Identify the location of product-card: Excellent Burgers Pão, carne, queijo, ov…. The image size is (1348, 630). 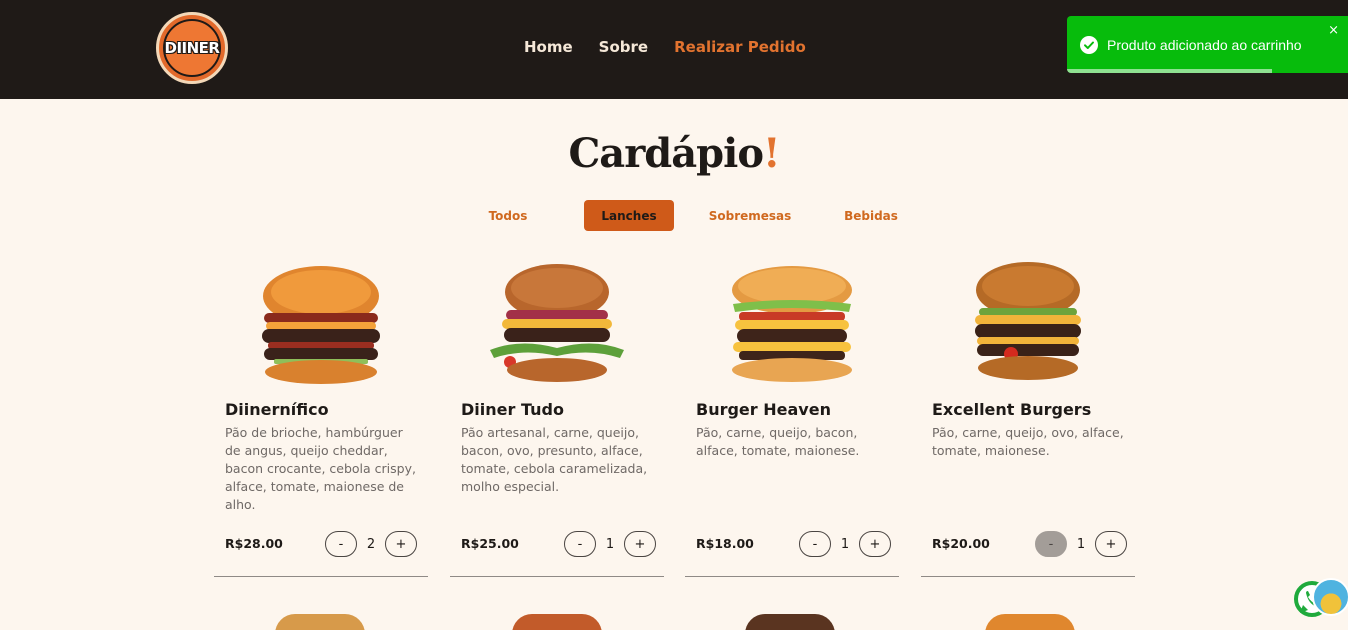
(1028, 417).